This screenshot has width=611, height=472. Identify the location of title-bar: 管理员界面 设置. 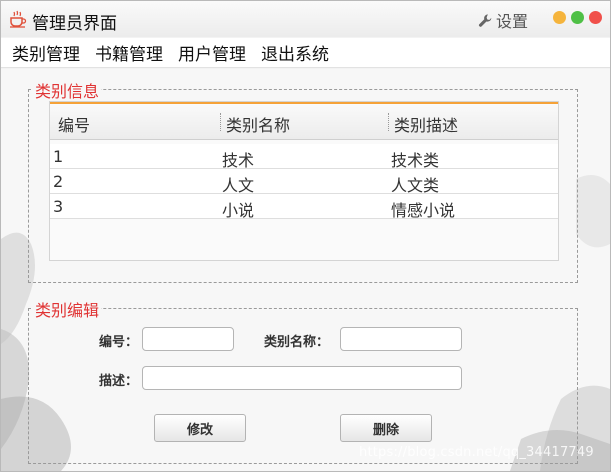
(305, 19).